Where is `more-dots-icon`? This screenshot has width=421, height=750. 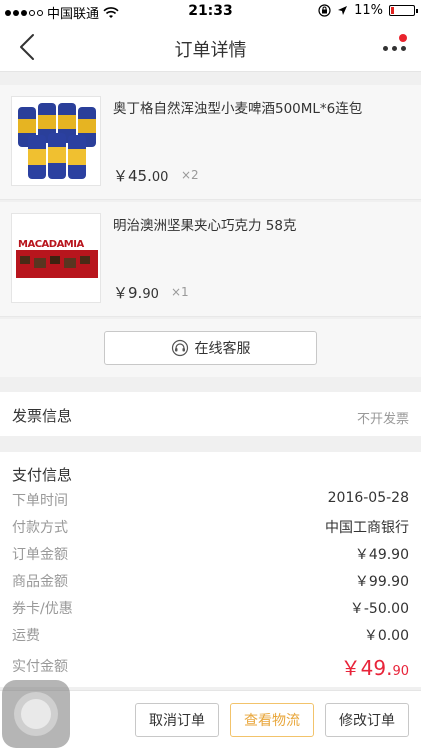 more-dots-icon is located at coordinates (385, 48).